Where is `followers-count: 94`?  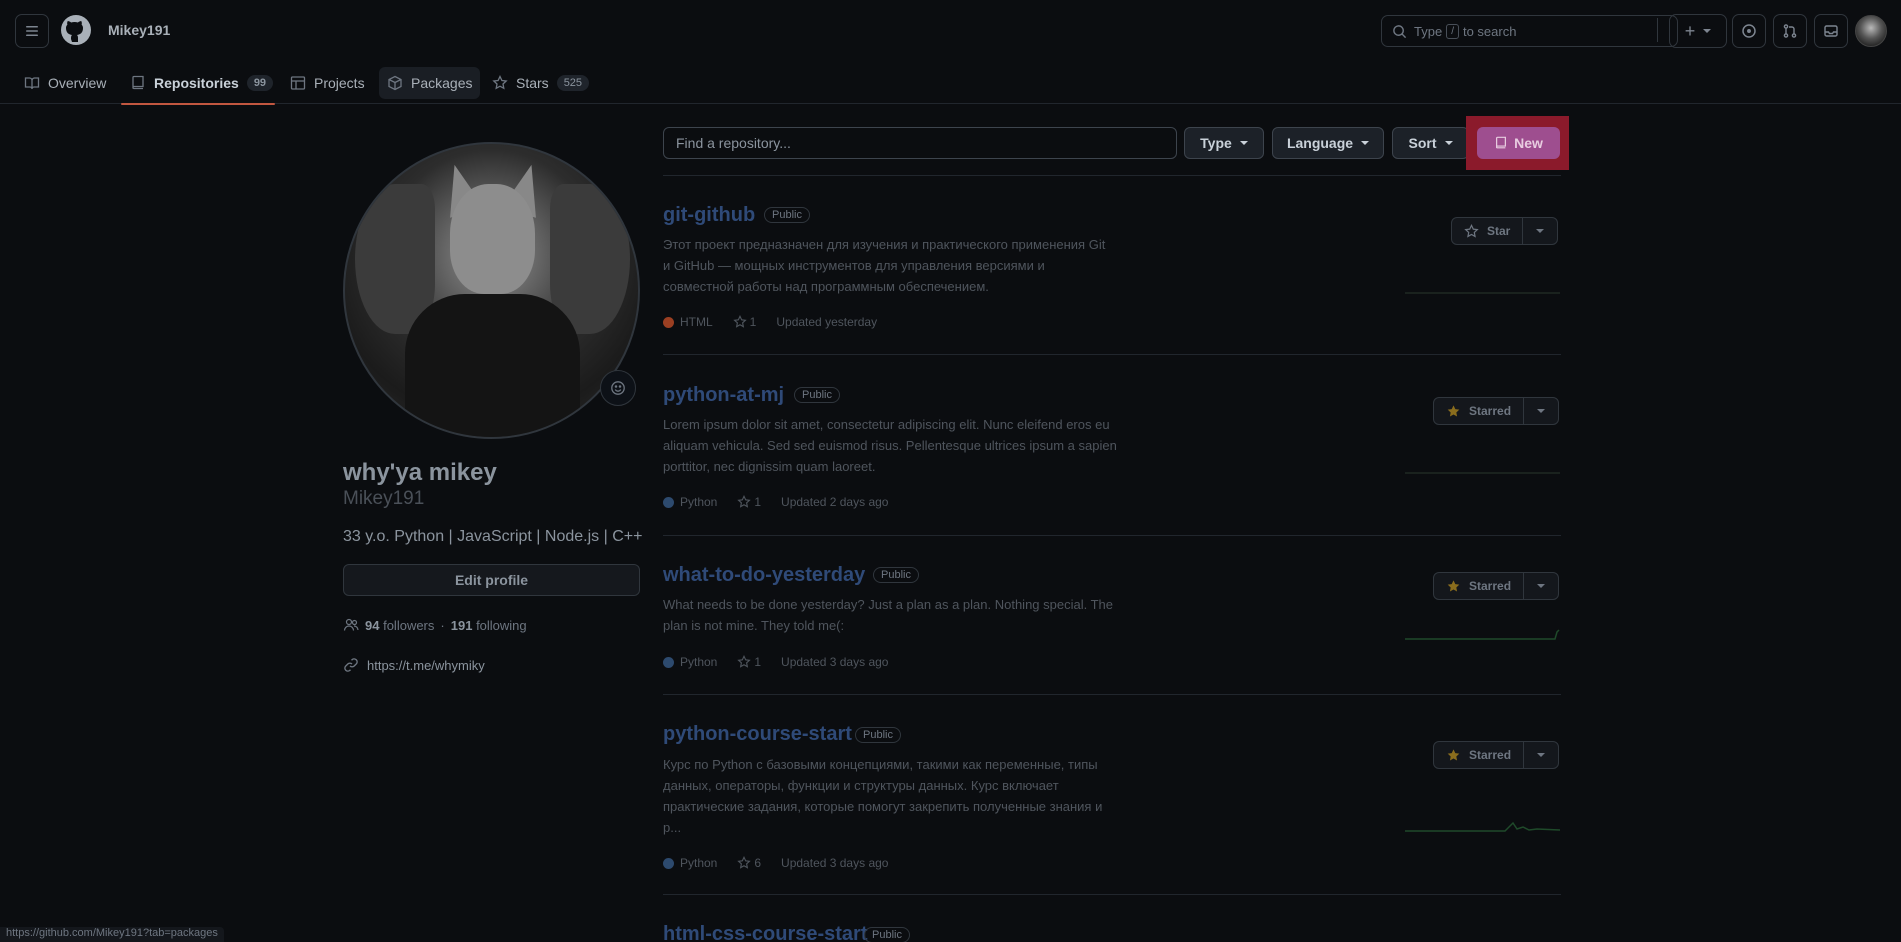
followers-count: 94 is located at coordinates (372, 625).